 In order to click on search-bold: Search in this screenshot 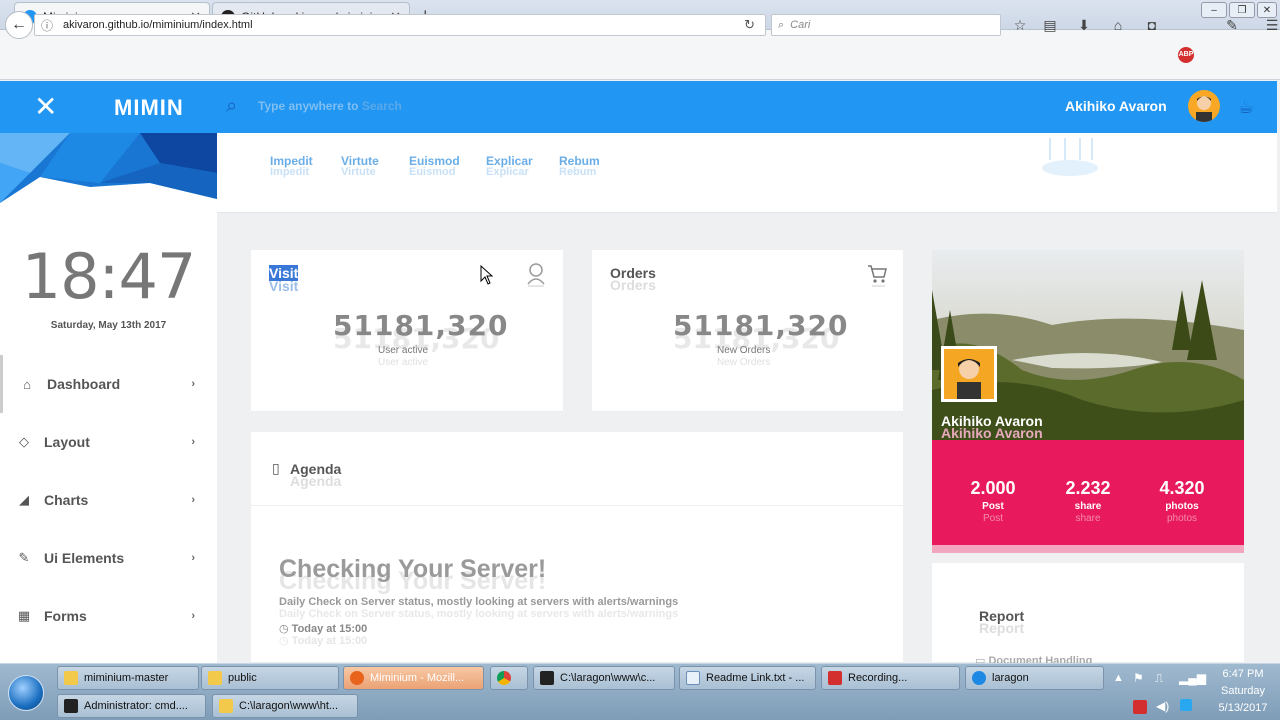, I will do `click(381, 106)`.